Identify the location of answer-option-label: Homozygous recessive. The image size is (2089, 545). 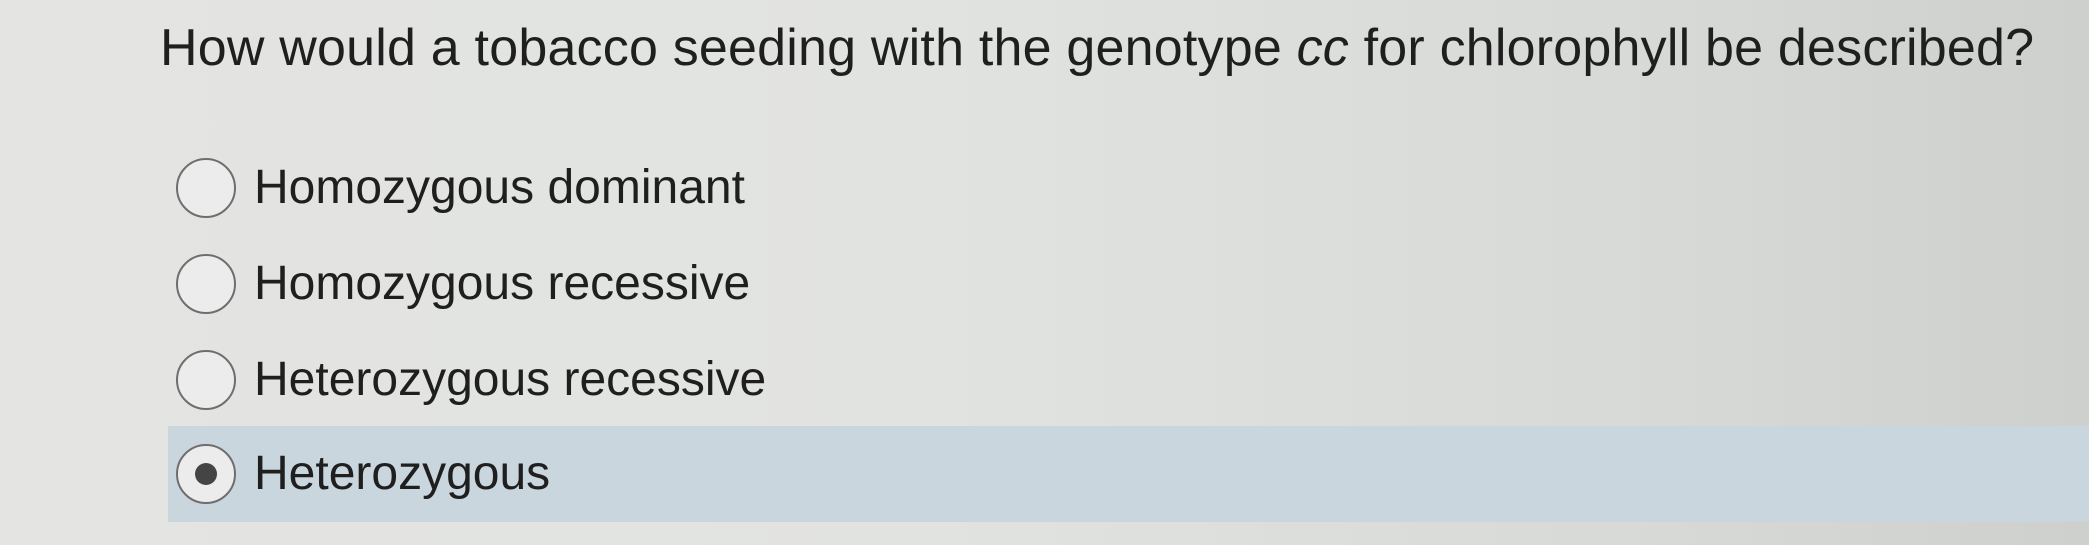
(502, 283).